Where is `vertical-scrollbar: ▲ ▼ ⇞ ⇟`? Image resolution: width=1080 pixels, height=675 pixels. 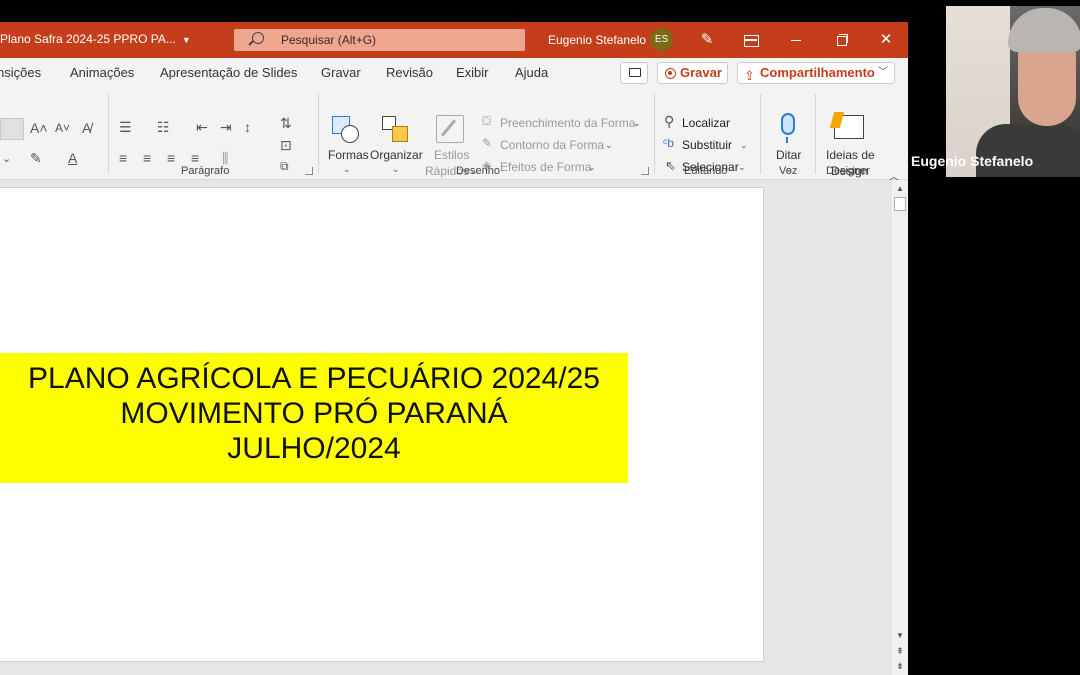 vertical-scrollbar: ▲ ▼ ⇞ ⇟ is located at coordinates (900, 427).